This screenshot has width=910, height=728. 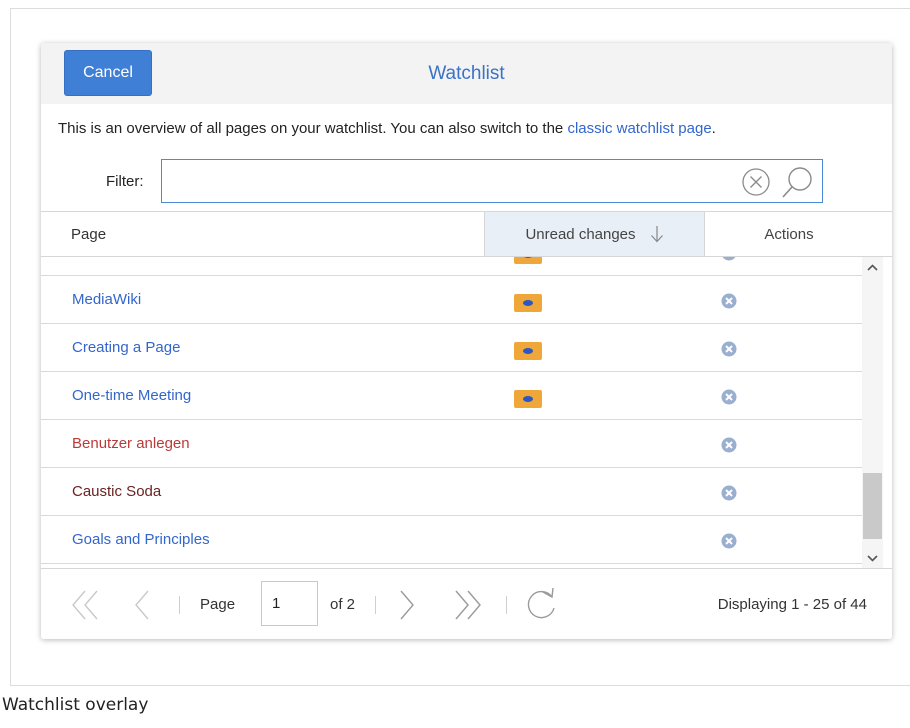 I want to click on page-title-link: Goals and Principles, so click(x=141, y=539).